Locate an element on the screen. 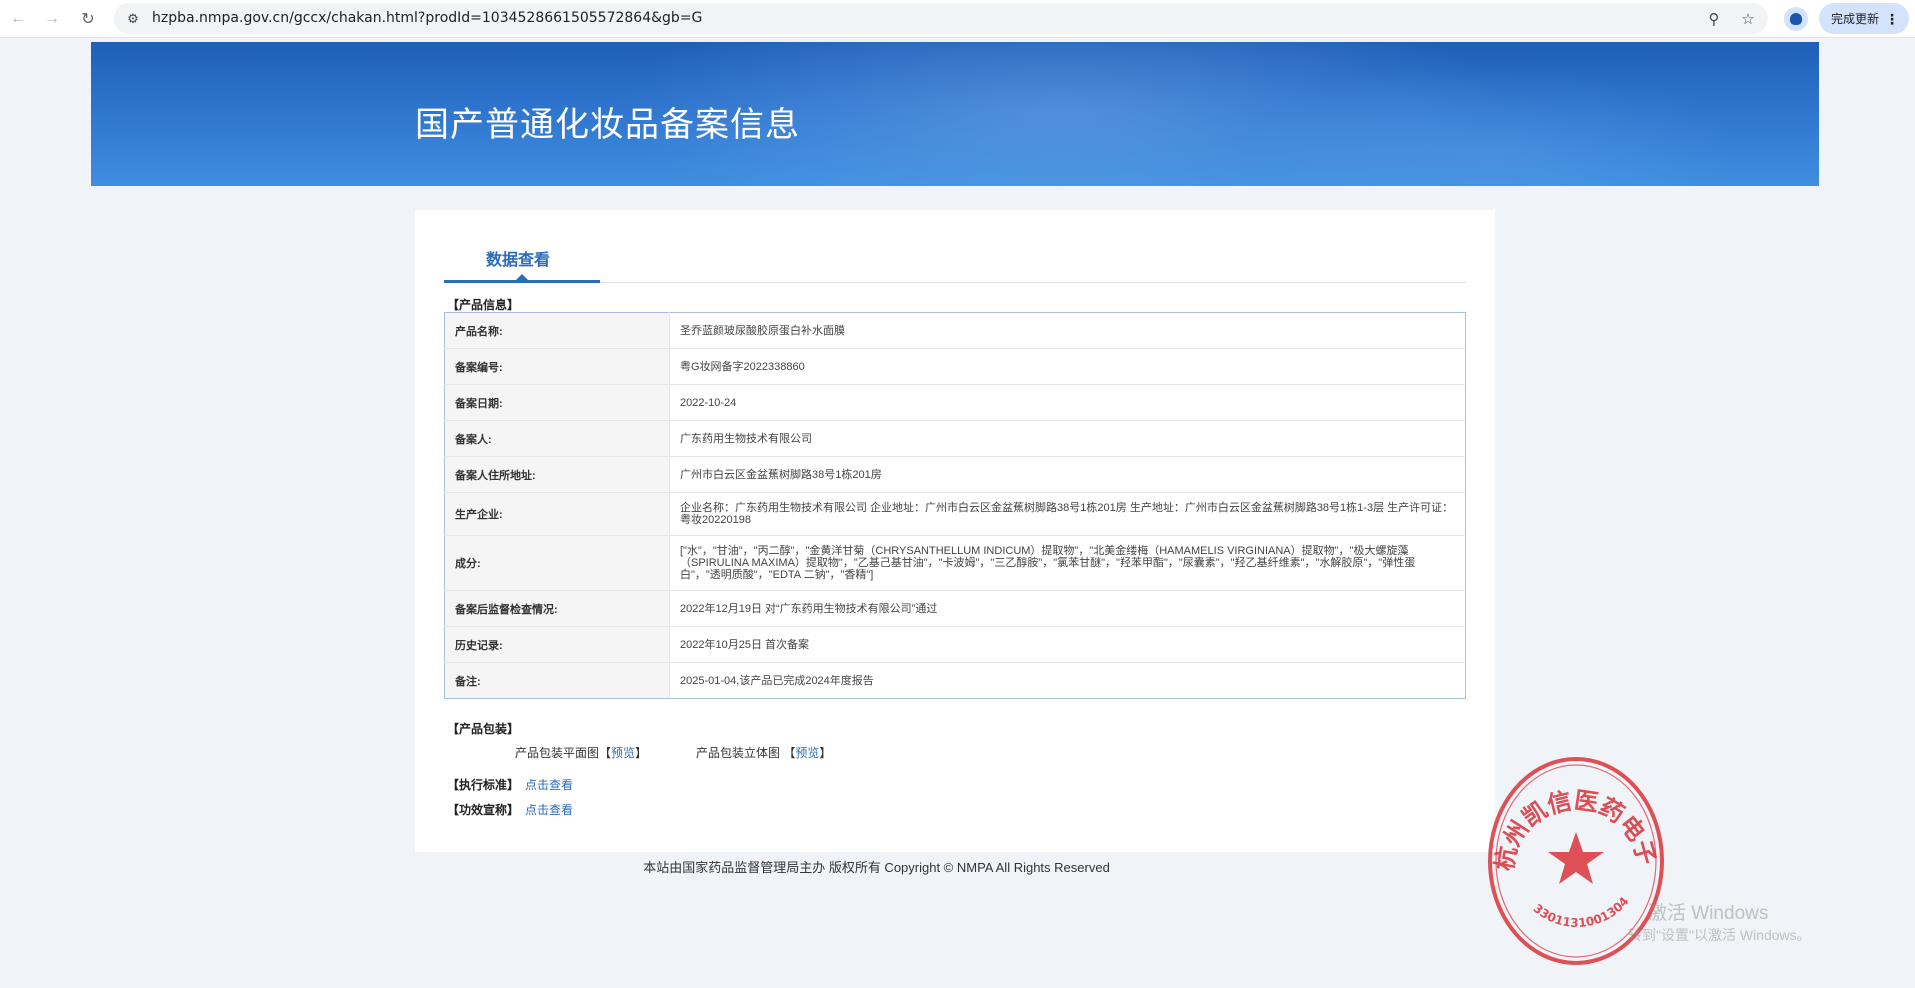 This screenshot has height=988, width=1915. bookmark-star-icon: ☆ is located at coordinates (1748, 19).